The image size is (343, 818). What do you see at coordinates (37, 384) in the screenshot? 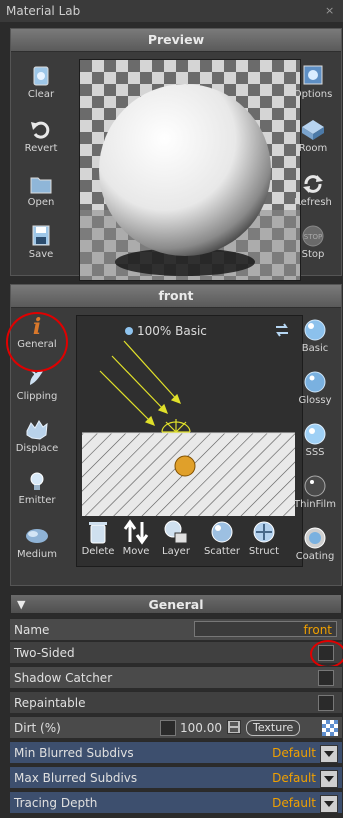
I see `clipping-button: Clipping` at bounding box center [37, 384].